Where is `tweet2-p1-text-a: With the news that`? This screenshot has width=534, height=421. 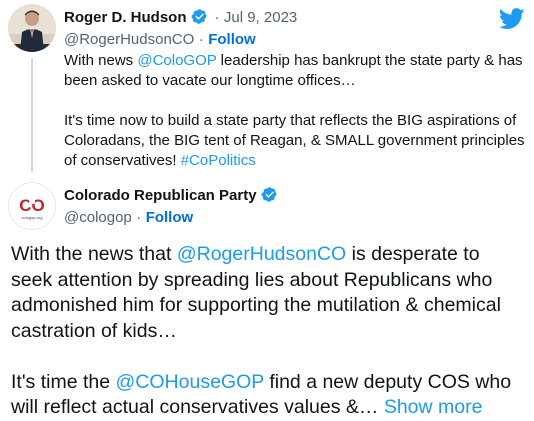
tweet2-p1-text-a: With the news that is located at coordinates (94, 254).